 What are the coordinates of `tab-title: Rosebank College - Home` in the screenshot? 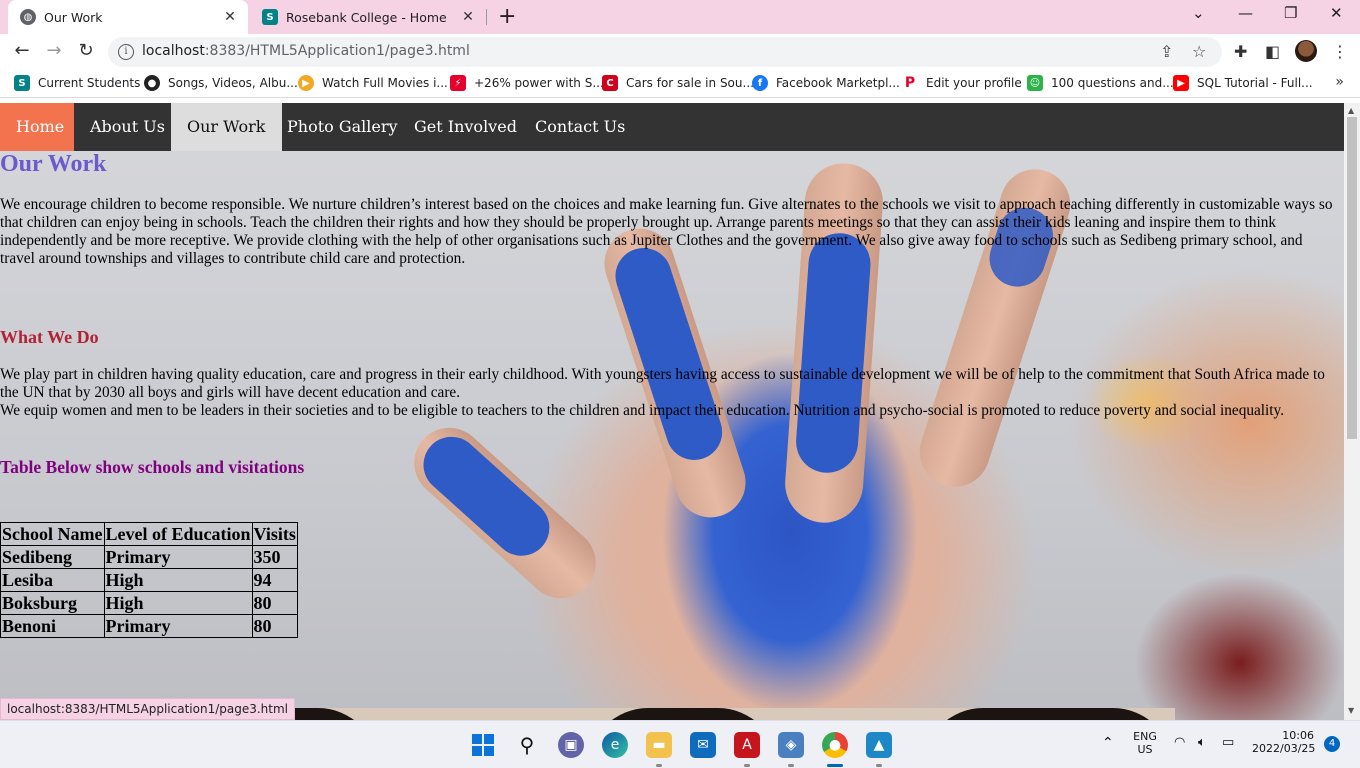 It's located at (366, 17).